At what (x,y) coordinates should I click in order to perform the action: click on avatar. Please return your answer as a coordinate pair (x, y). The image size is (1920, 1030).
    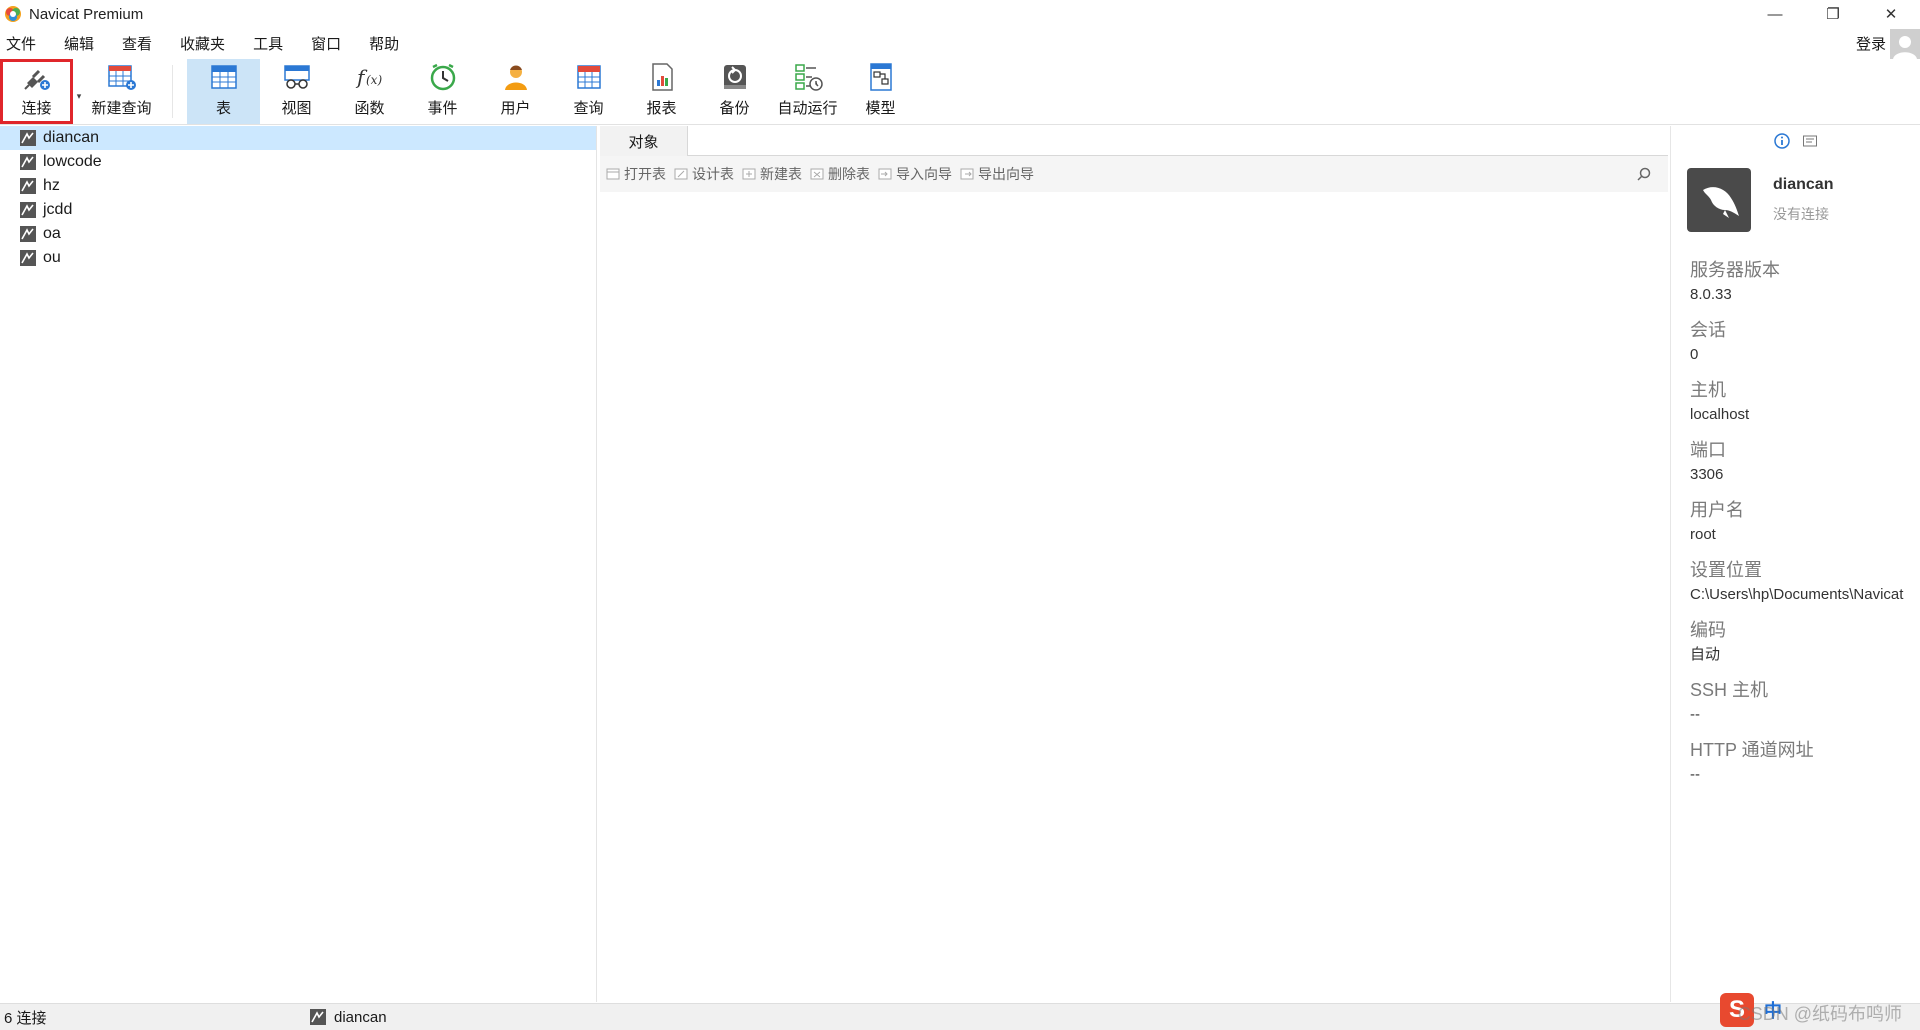
    Looking at the image, I should click on (1905, 44).